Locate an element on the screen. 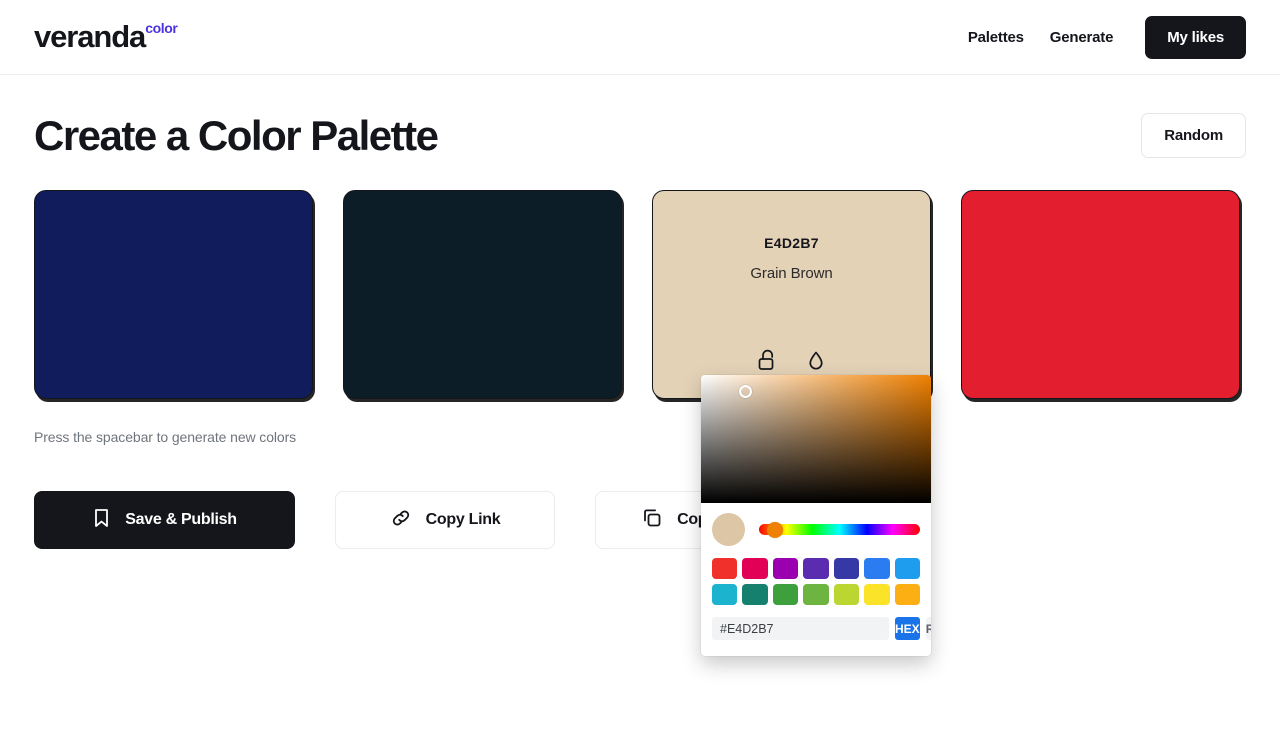 The image size is (1280, 750). hue-gradient-bar is located at coordinates (839, 529).